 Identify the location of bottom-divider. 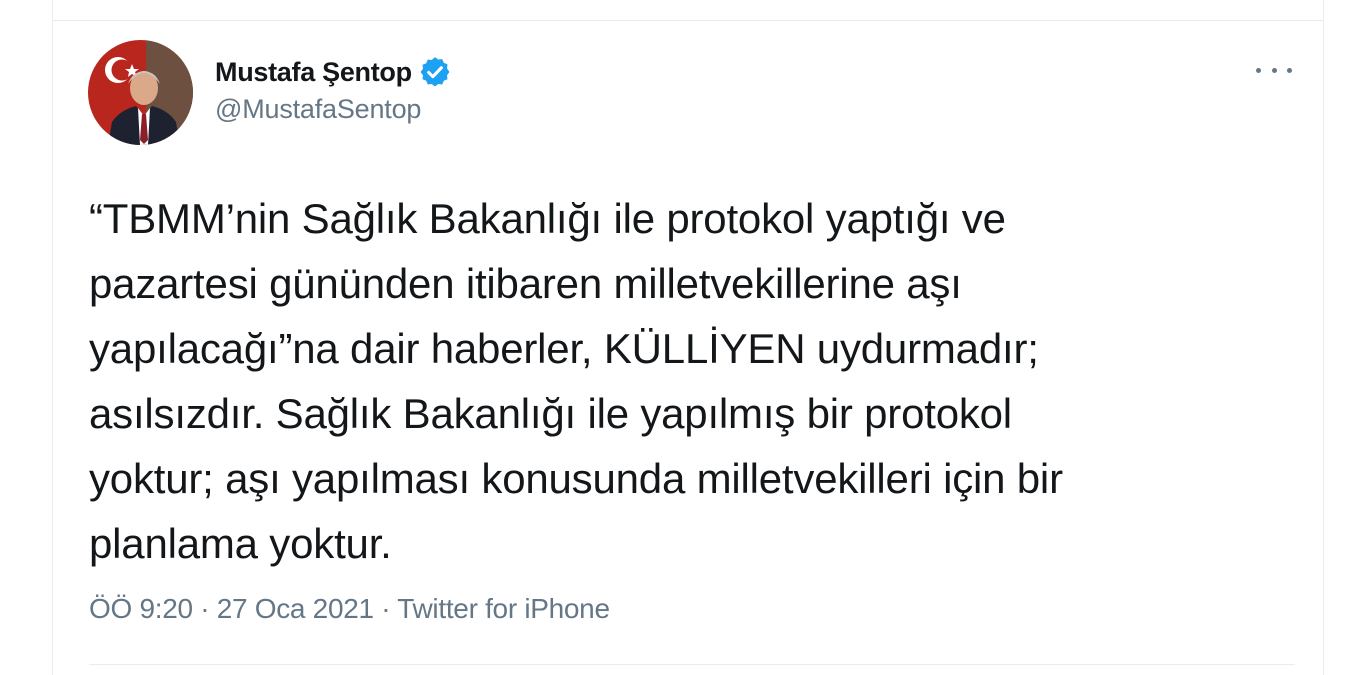
(692, 664).